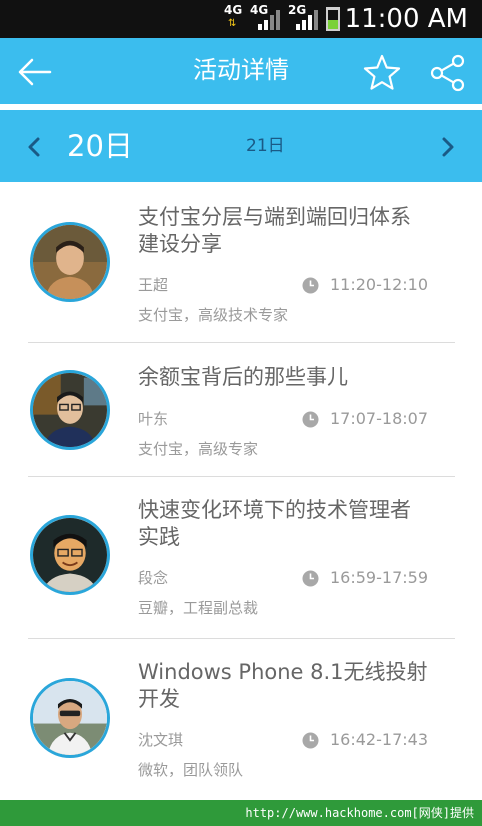 This screenshot has width=482, height=826. I want to click on session-title: 支付宝分层与端到端回归体系, so click(274, 217).